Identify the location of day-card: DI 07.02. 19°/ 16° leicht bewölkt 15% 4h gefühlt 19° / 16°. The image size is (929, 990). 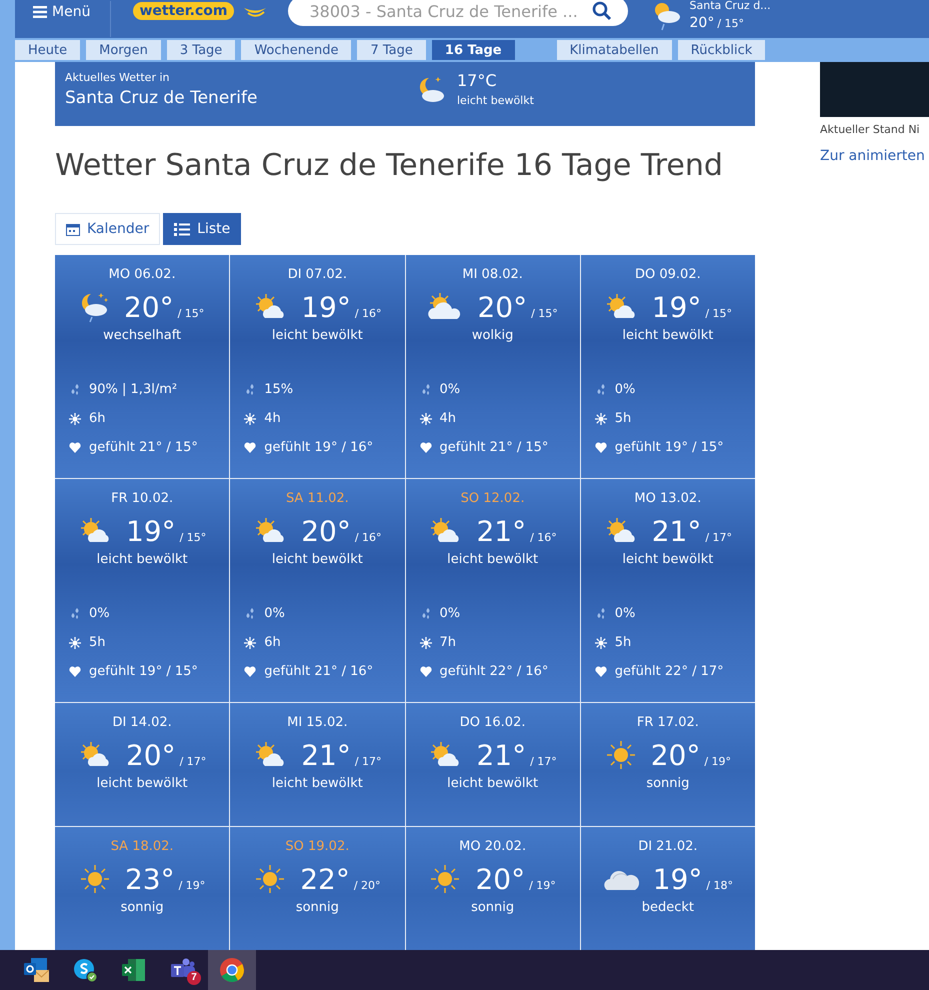
(317, 366).